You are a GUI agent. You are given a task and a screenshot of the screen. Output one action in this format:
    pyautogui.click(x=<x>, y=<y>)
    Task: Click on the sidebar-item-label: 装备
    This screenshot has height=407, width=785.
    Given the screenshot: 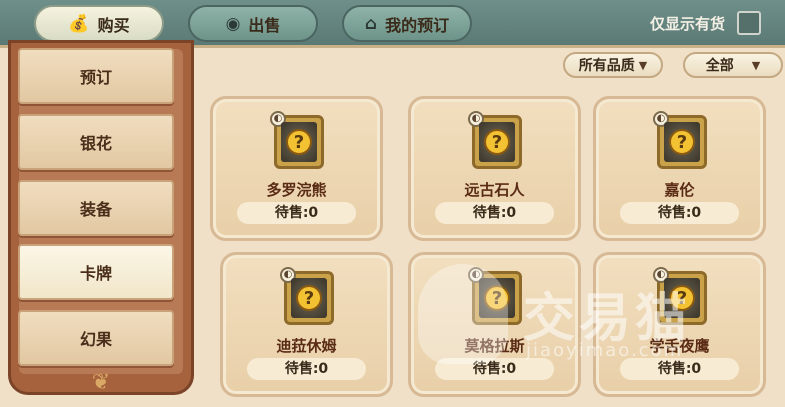 What is the action you would take?
    pyautogui.click(x=95, y=209)
    